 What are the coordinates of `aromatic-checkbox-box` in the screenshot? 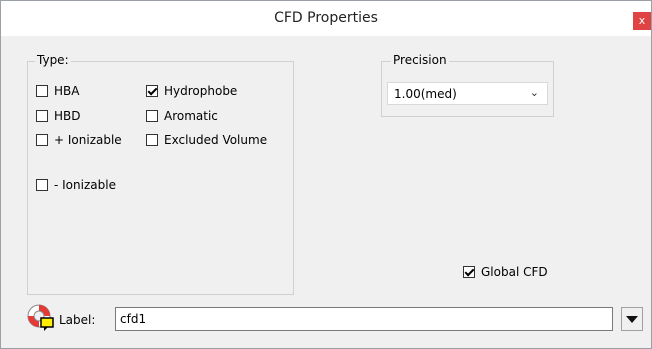 It's located at (152, 116).